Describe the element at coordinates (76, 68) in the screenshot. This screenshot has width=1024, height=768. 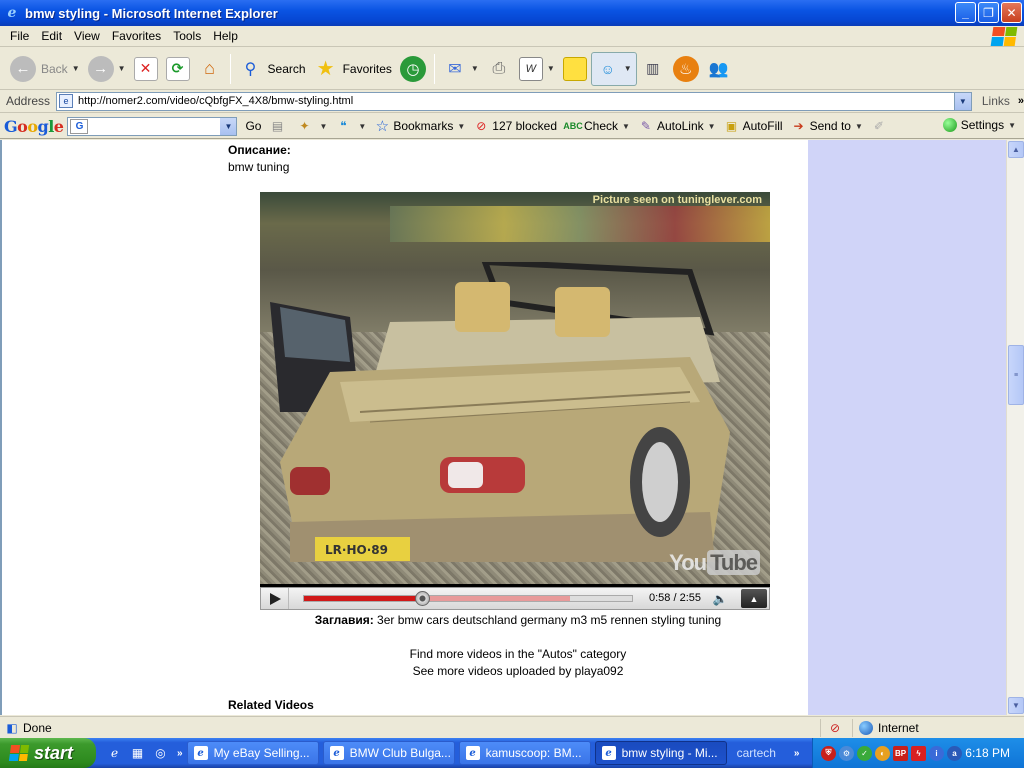
I see `back-dropdown-icon: ▼` at that location.